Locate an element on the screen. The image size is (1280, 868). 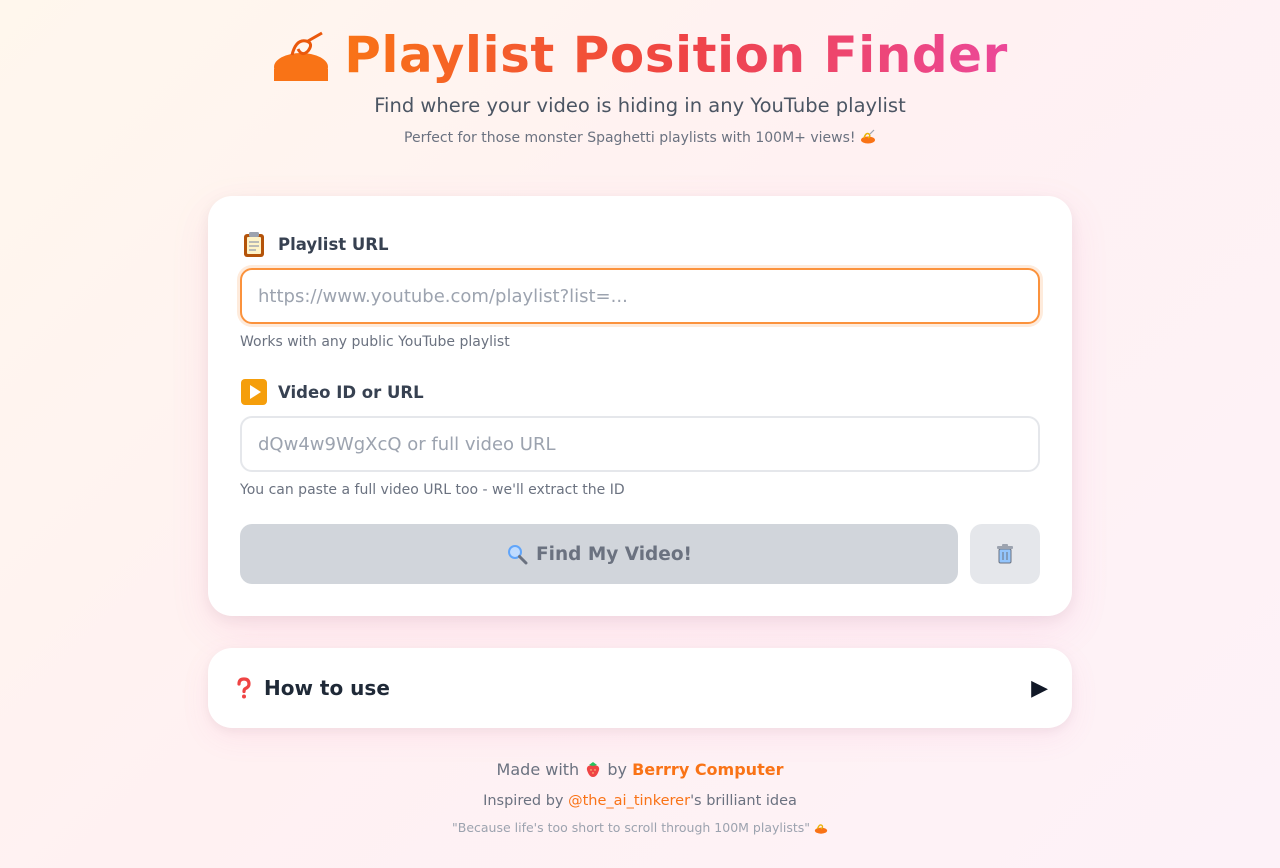
clear-button is located at coordinates (1005, 554).